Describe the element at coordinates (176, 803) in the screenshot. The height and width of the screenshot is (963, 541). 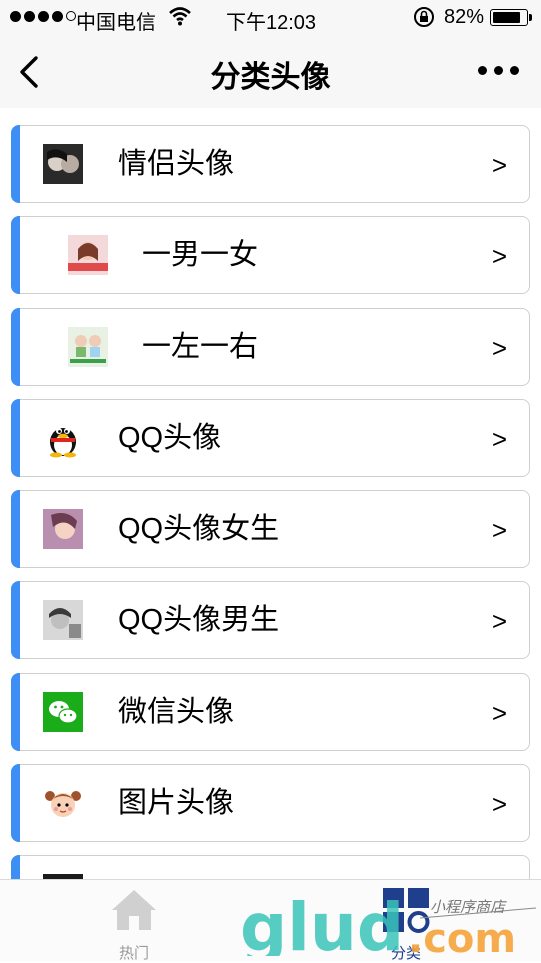
I see `category-label: 图片头像` at that location.